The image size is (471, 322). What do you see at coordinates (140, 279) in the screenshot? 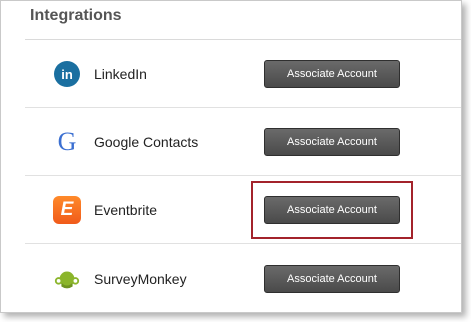
I see `integration-name: SurveyMonkey` at bounding box center [140, 279].